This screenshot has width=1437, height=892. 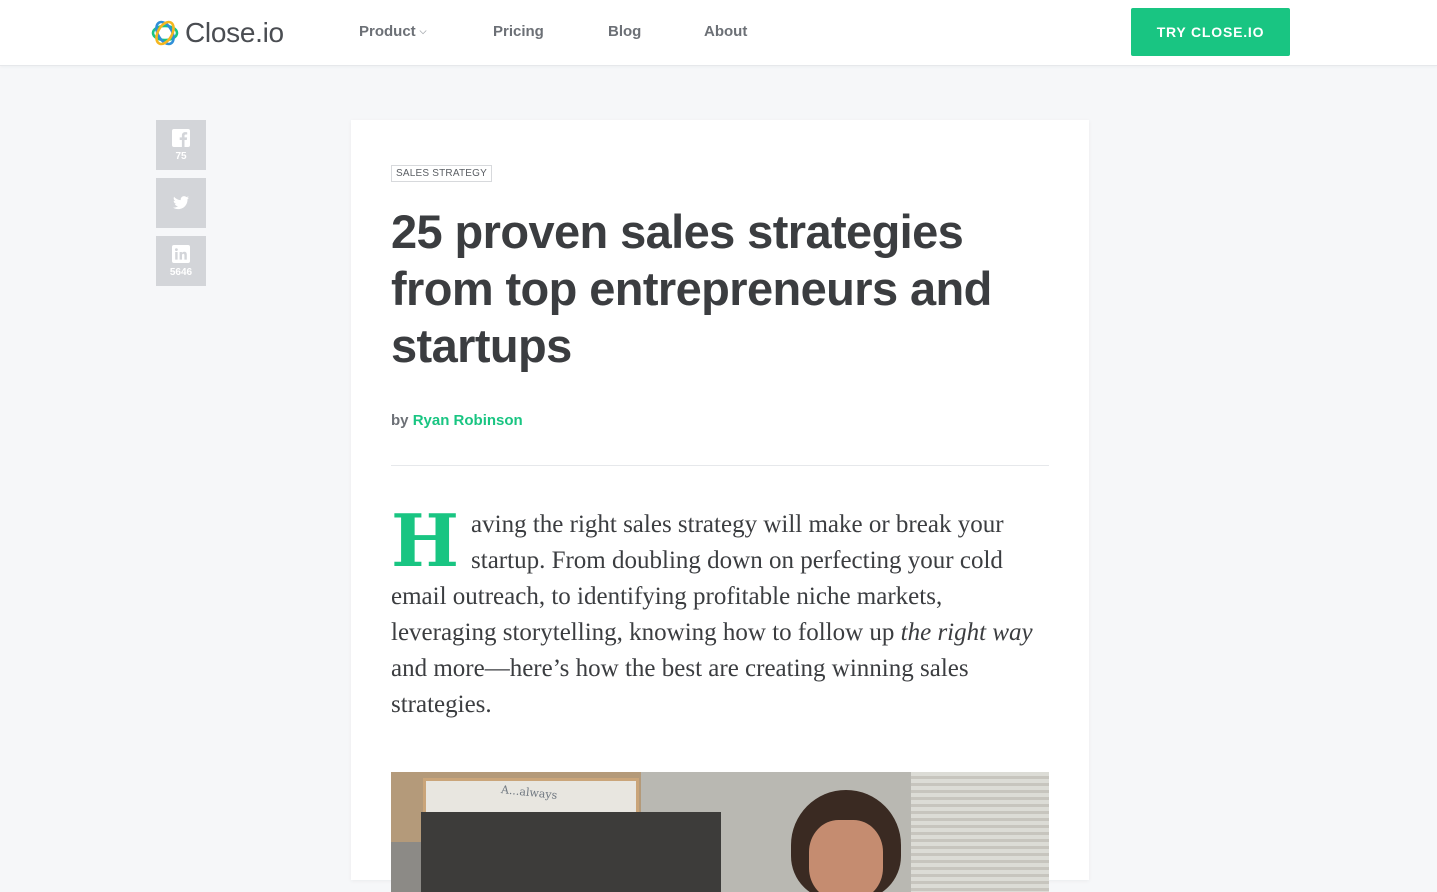 What do you see at coordinates (181, 156) in the screenshot?
I see `facebook-share-count: 75` at bounding box center [181, 156].